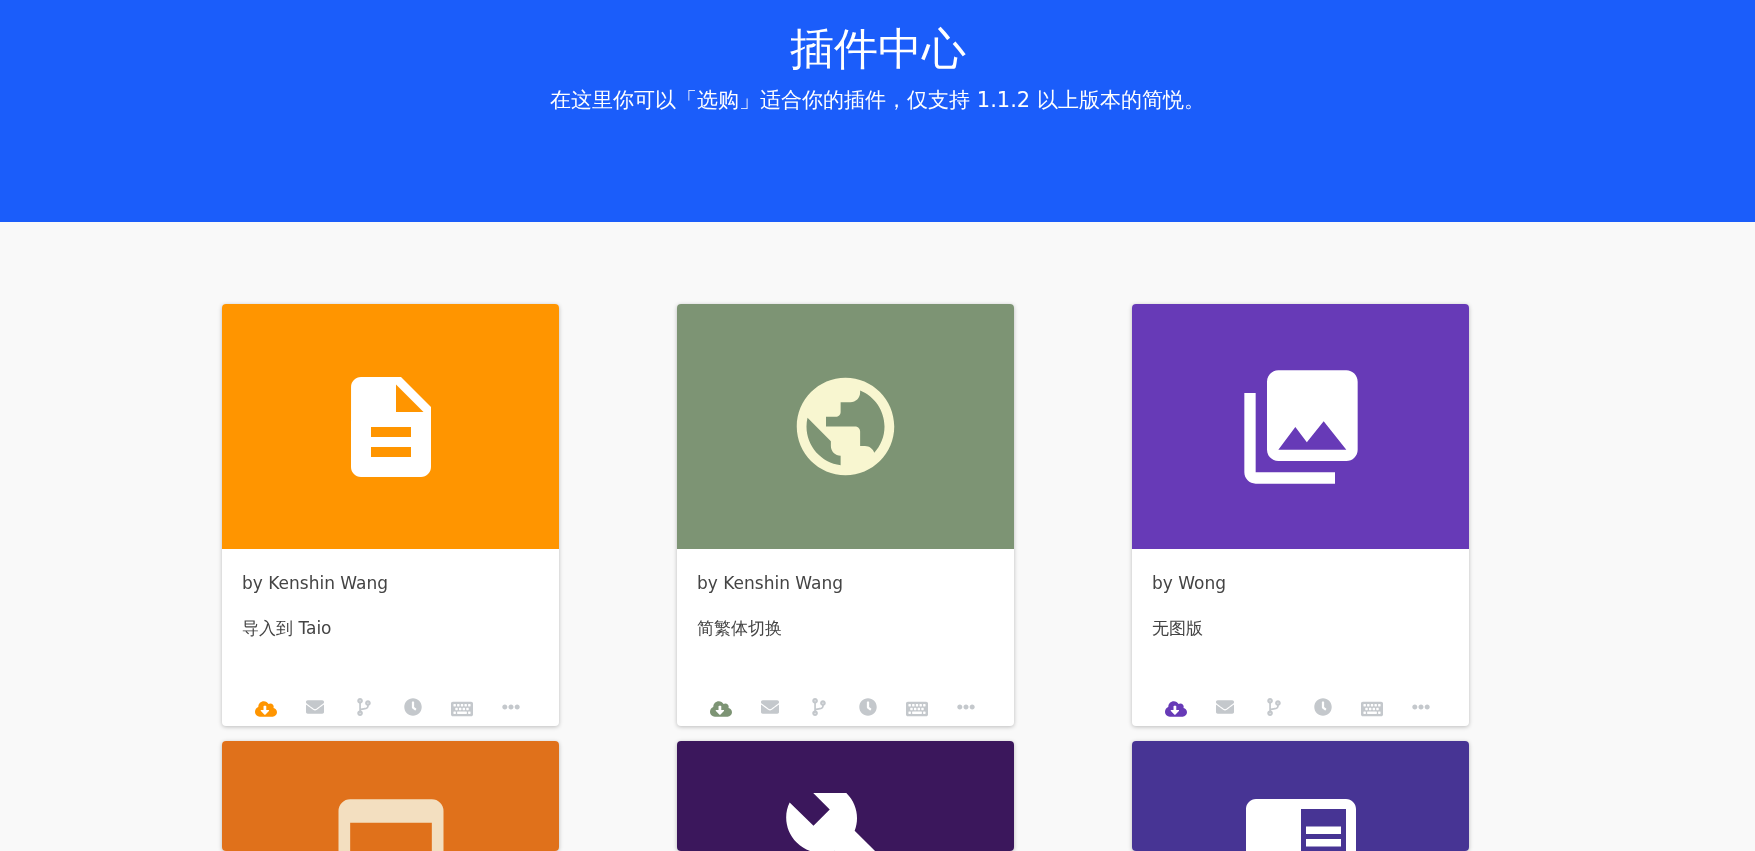 Image resolution: width=1755 pixels, height=851 pixels. Describe the element at coordinates (845, 515) in the screenshot. I see `plugin-card: by Kenshin Wang 简繁体切换` at that location.